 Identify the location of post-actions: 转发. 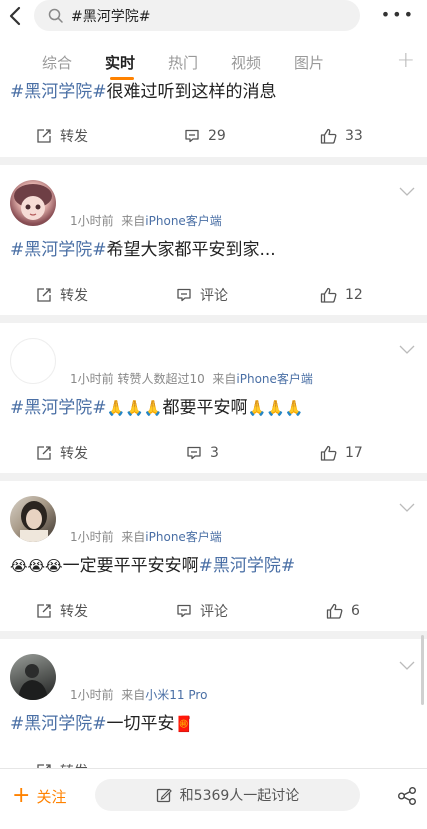
(213, 759).